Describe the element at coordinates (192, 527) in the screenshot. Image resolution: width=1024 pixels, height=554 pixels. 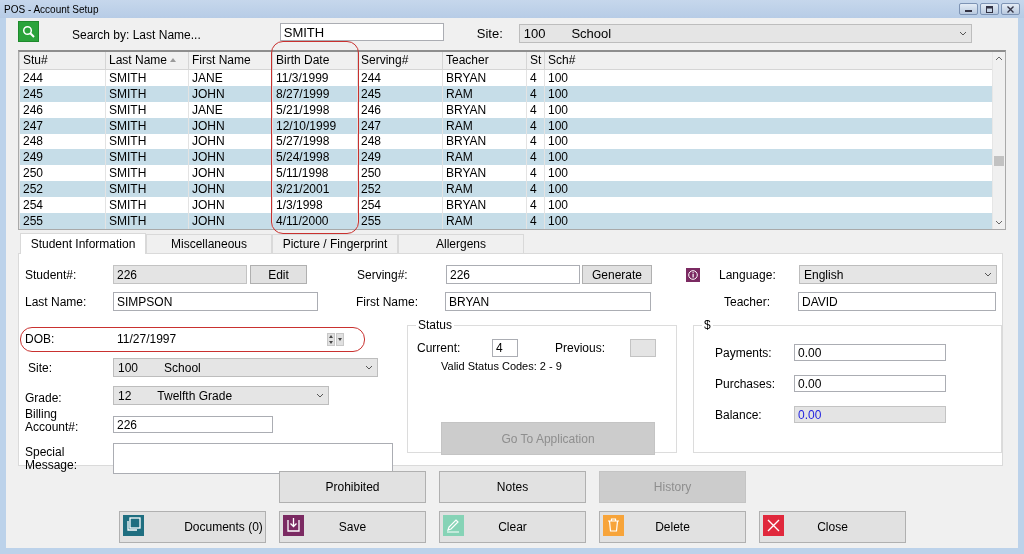
I see `documents-button: Documents (0)` at that location.